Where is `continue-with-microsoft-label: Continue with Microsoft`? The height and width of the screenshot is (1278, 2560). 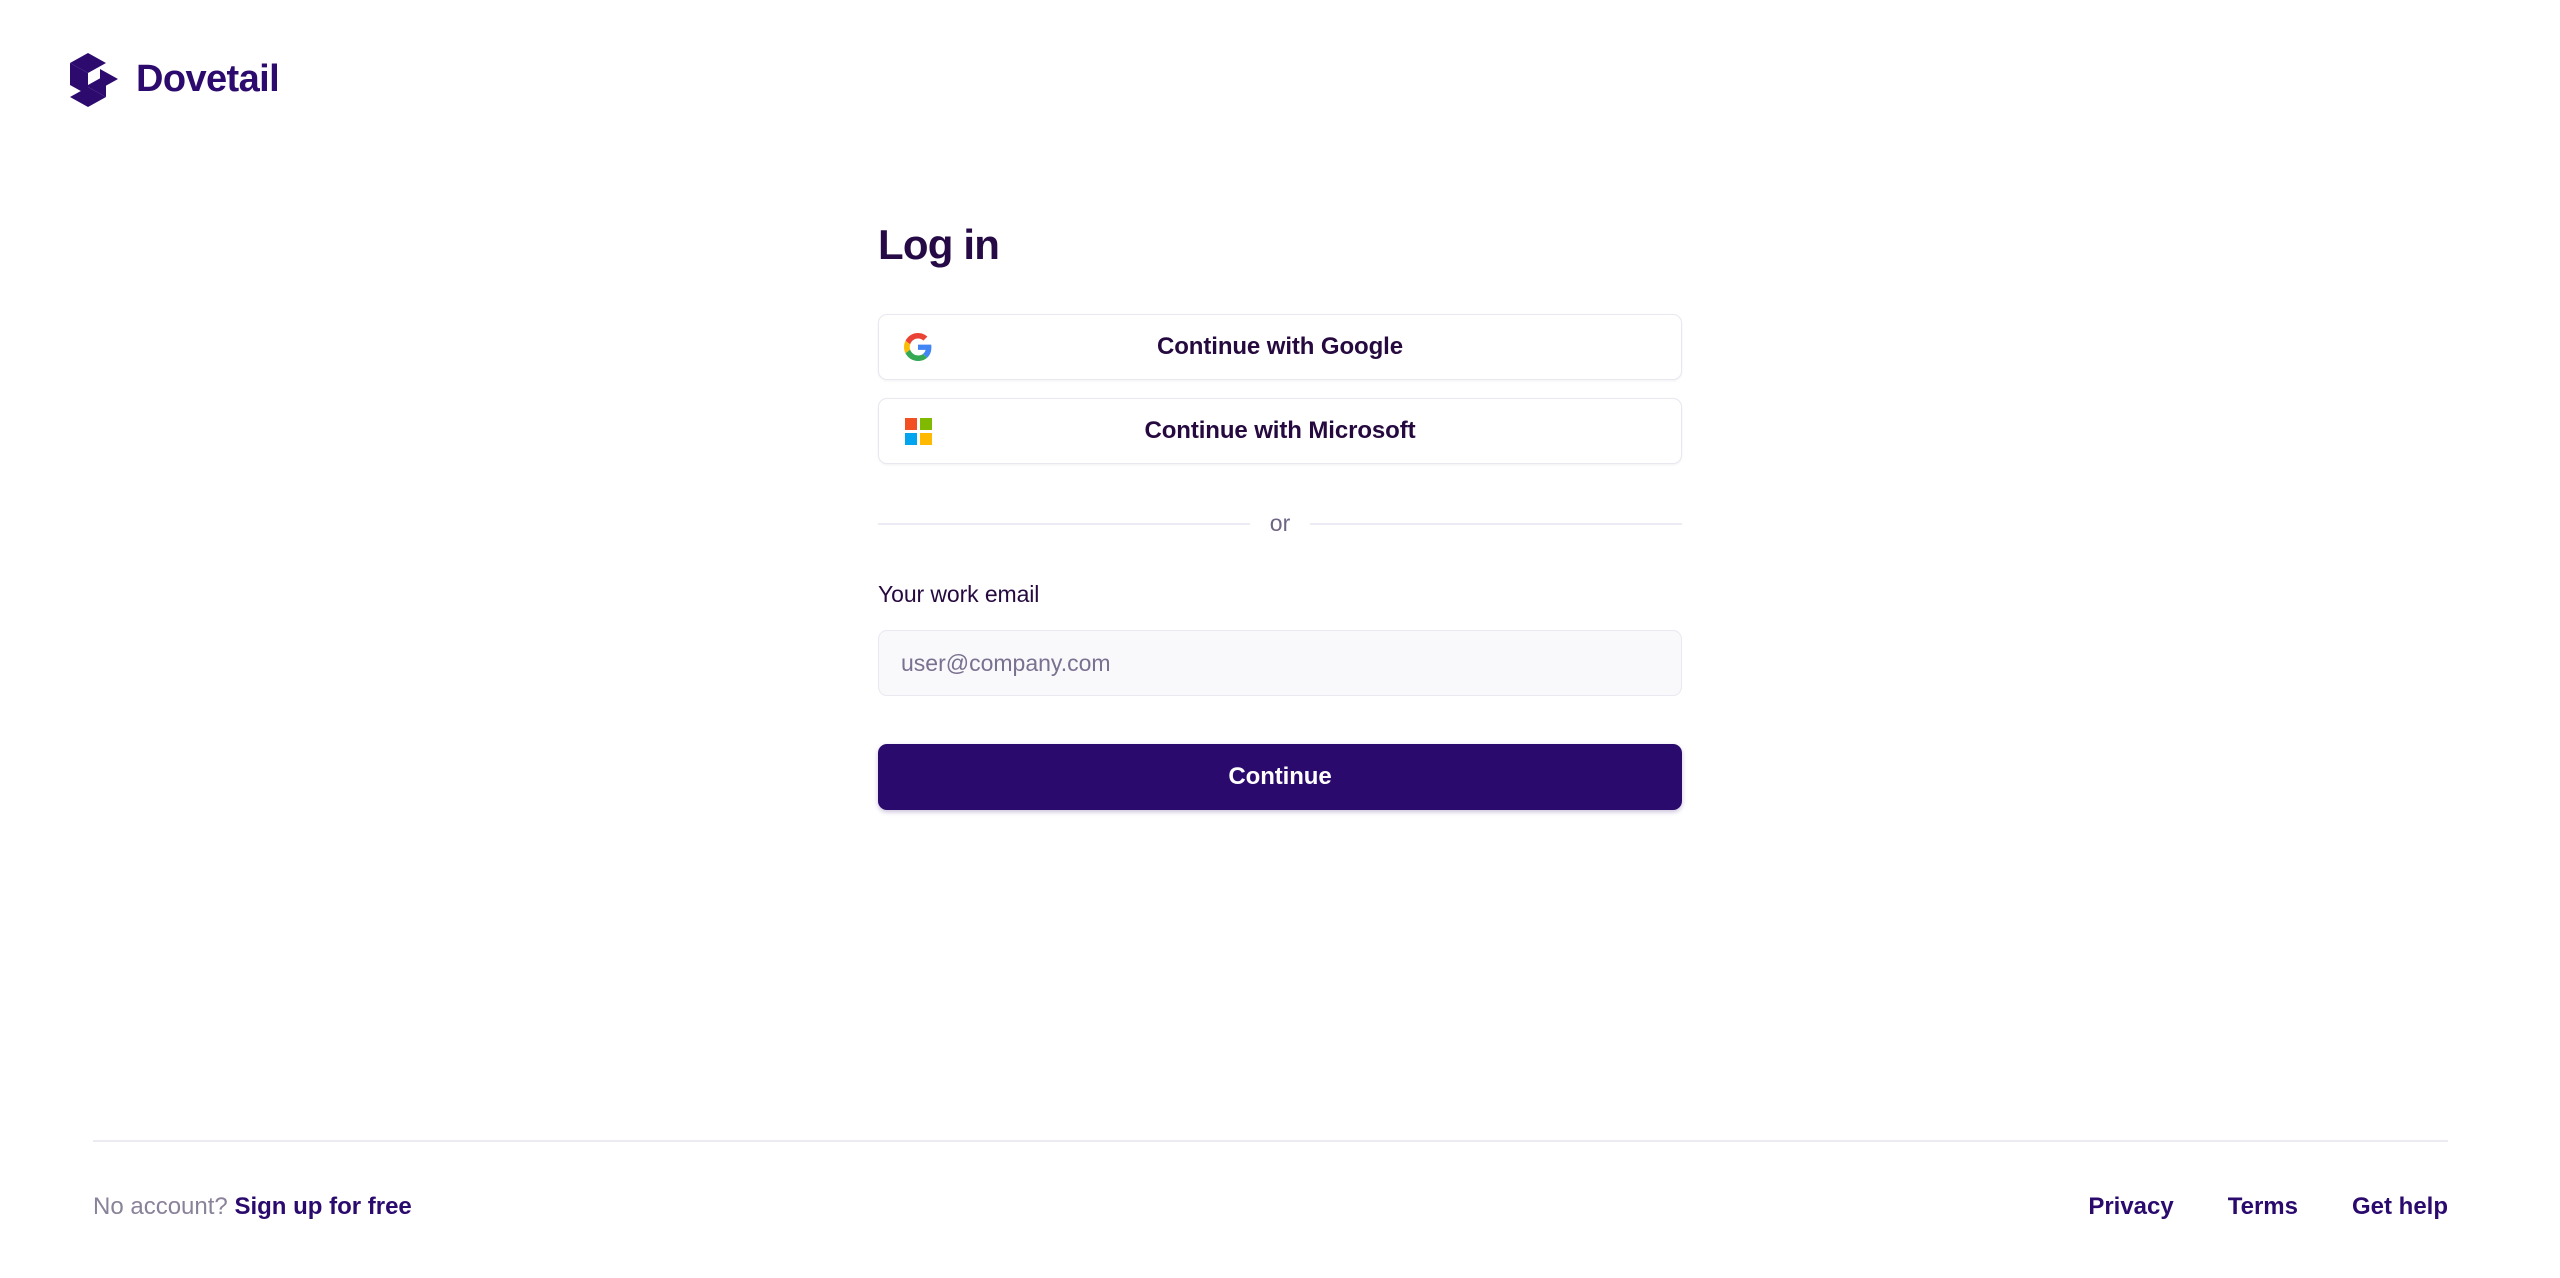
continue-with-microsoft-label: Continue with Microsoft is located at coordinates (1280, 431).